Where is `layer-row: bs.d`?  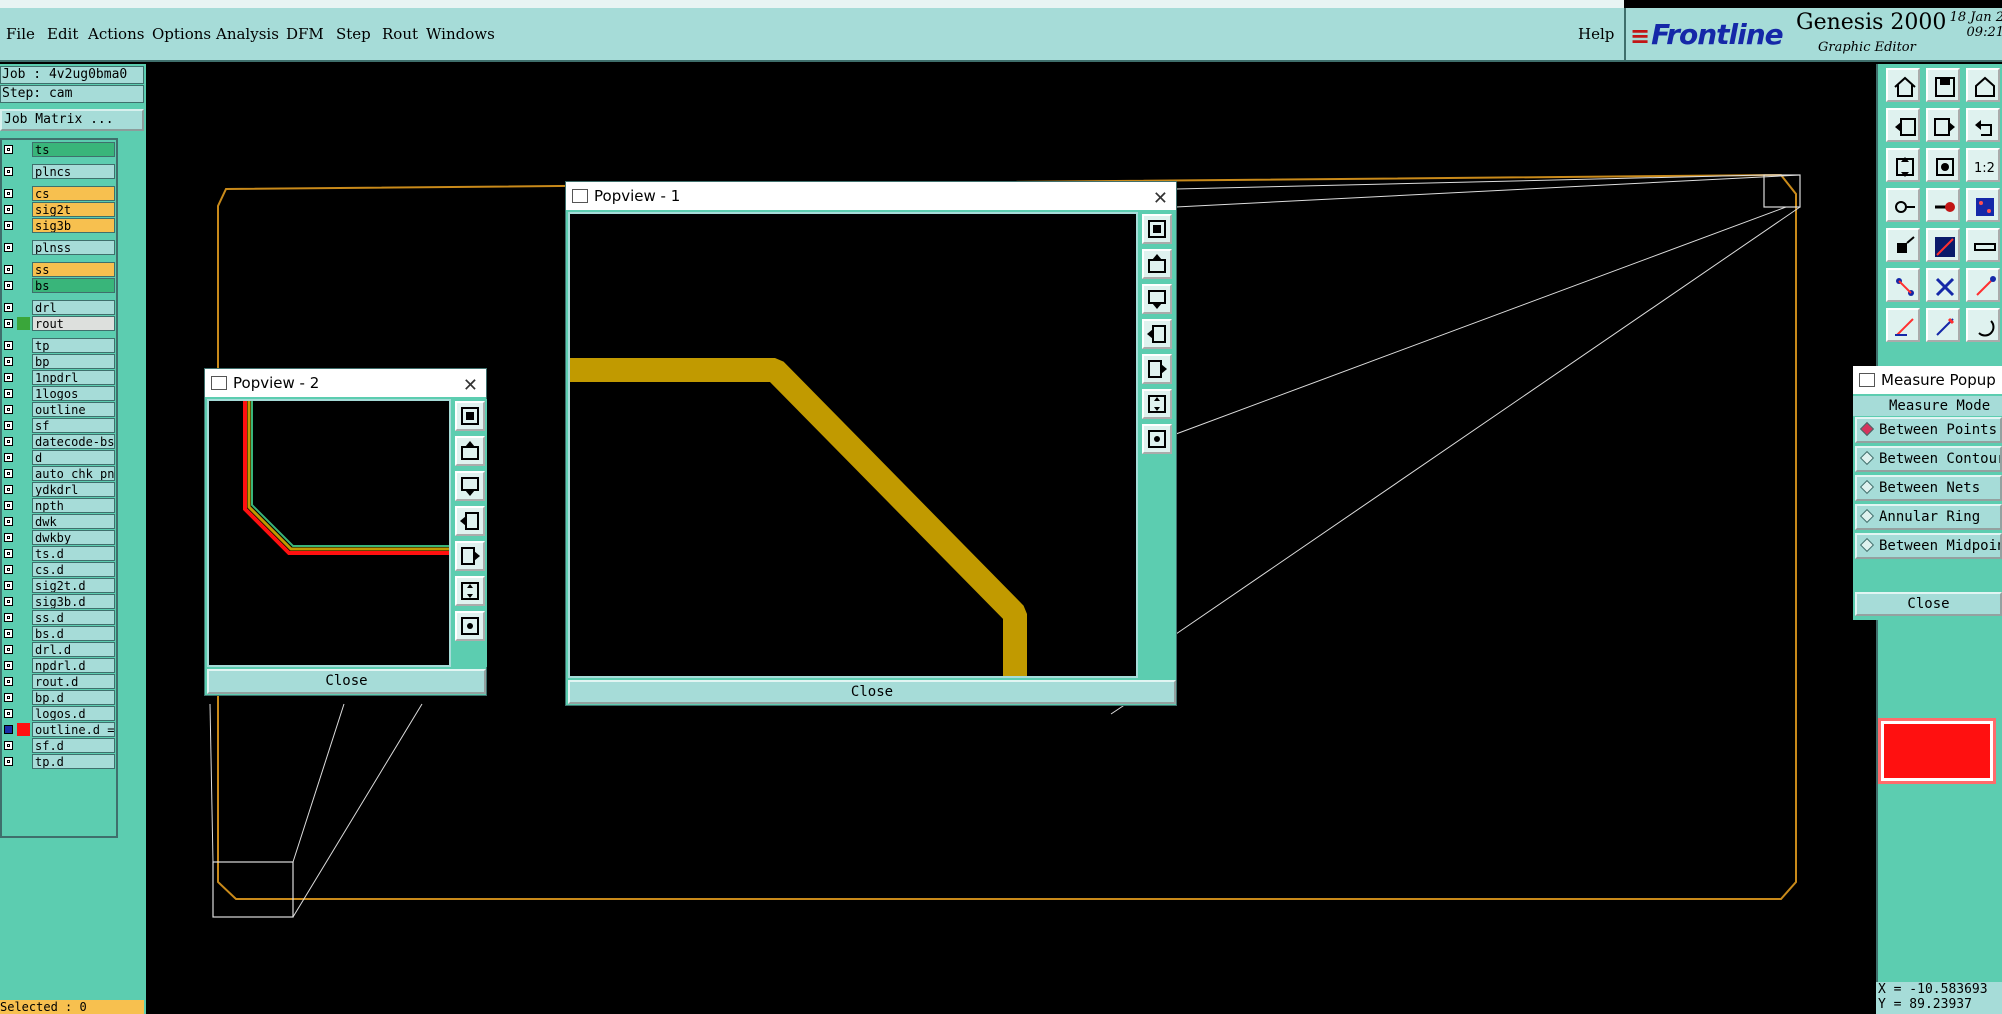 layer-row: bs.d is located at coordinates (60, 633).